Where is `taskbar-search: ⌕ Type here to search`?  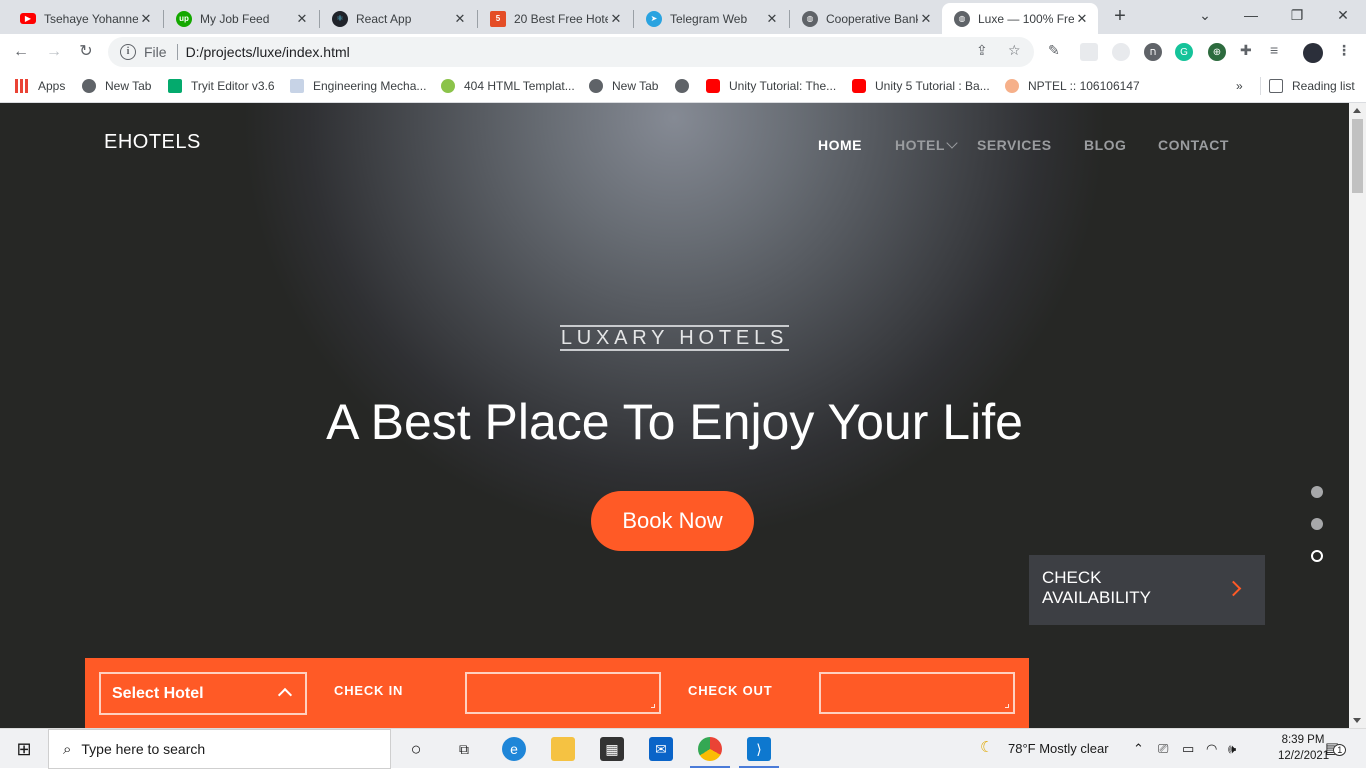 taskbar-search: ⌕ Type here to search is located at coordinates (219, 749).